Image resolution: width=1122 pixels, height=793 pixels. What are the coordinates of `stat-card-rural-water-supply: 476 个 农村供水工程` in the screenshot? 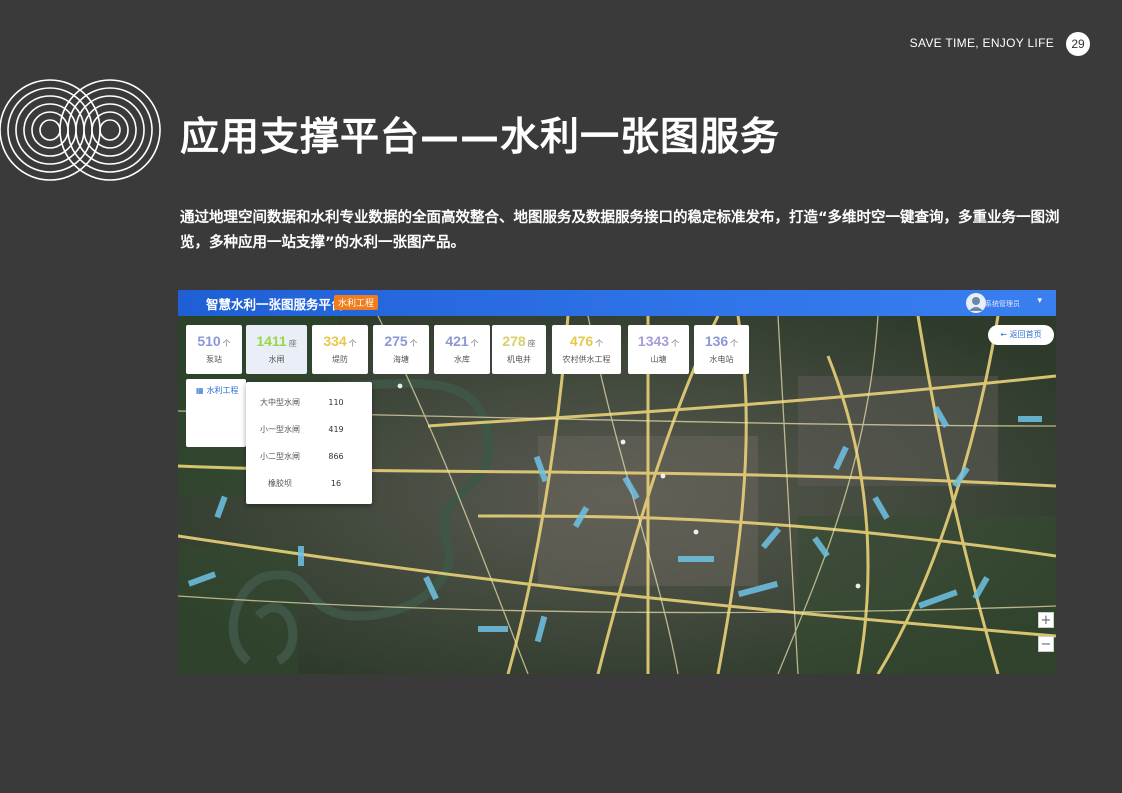 It's located at (586, 349).